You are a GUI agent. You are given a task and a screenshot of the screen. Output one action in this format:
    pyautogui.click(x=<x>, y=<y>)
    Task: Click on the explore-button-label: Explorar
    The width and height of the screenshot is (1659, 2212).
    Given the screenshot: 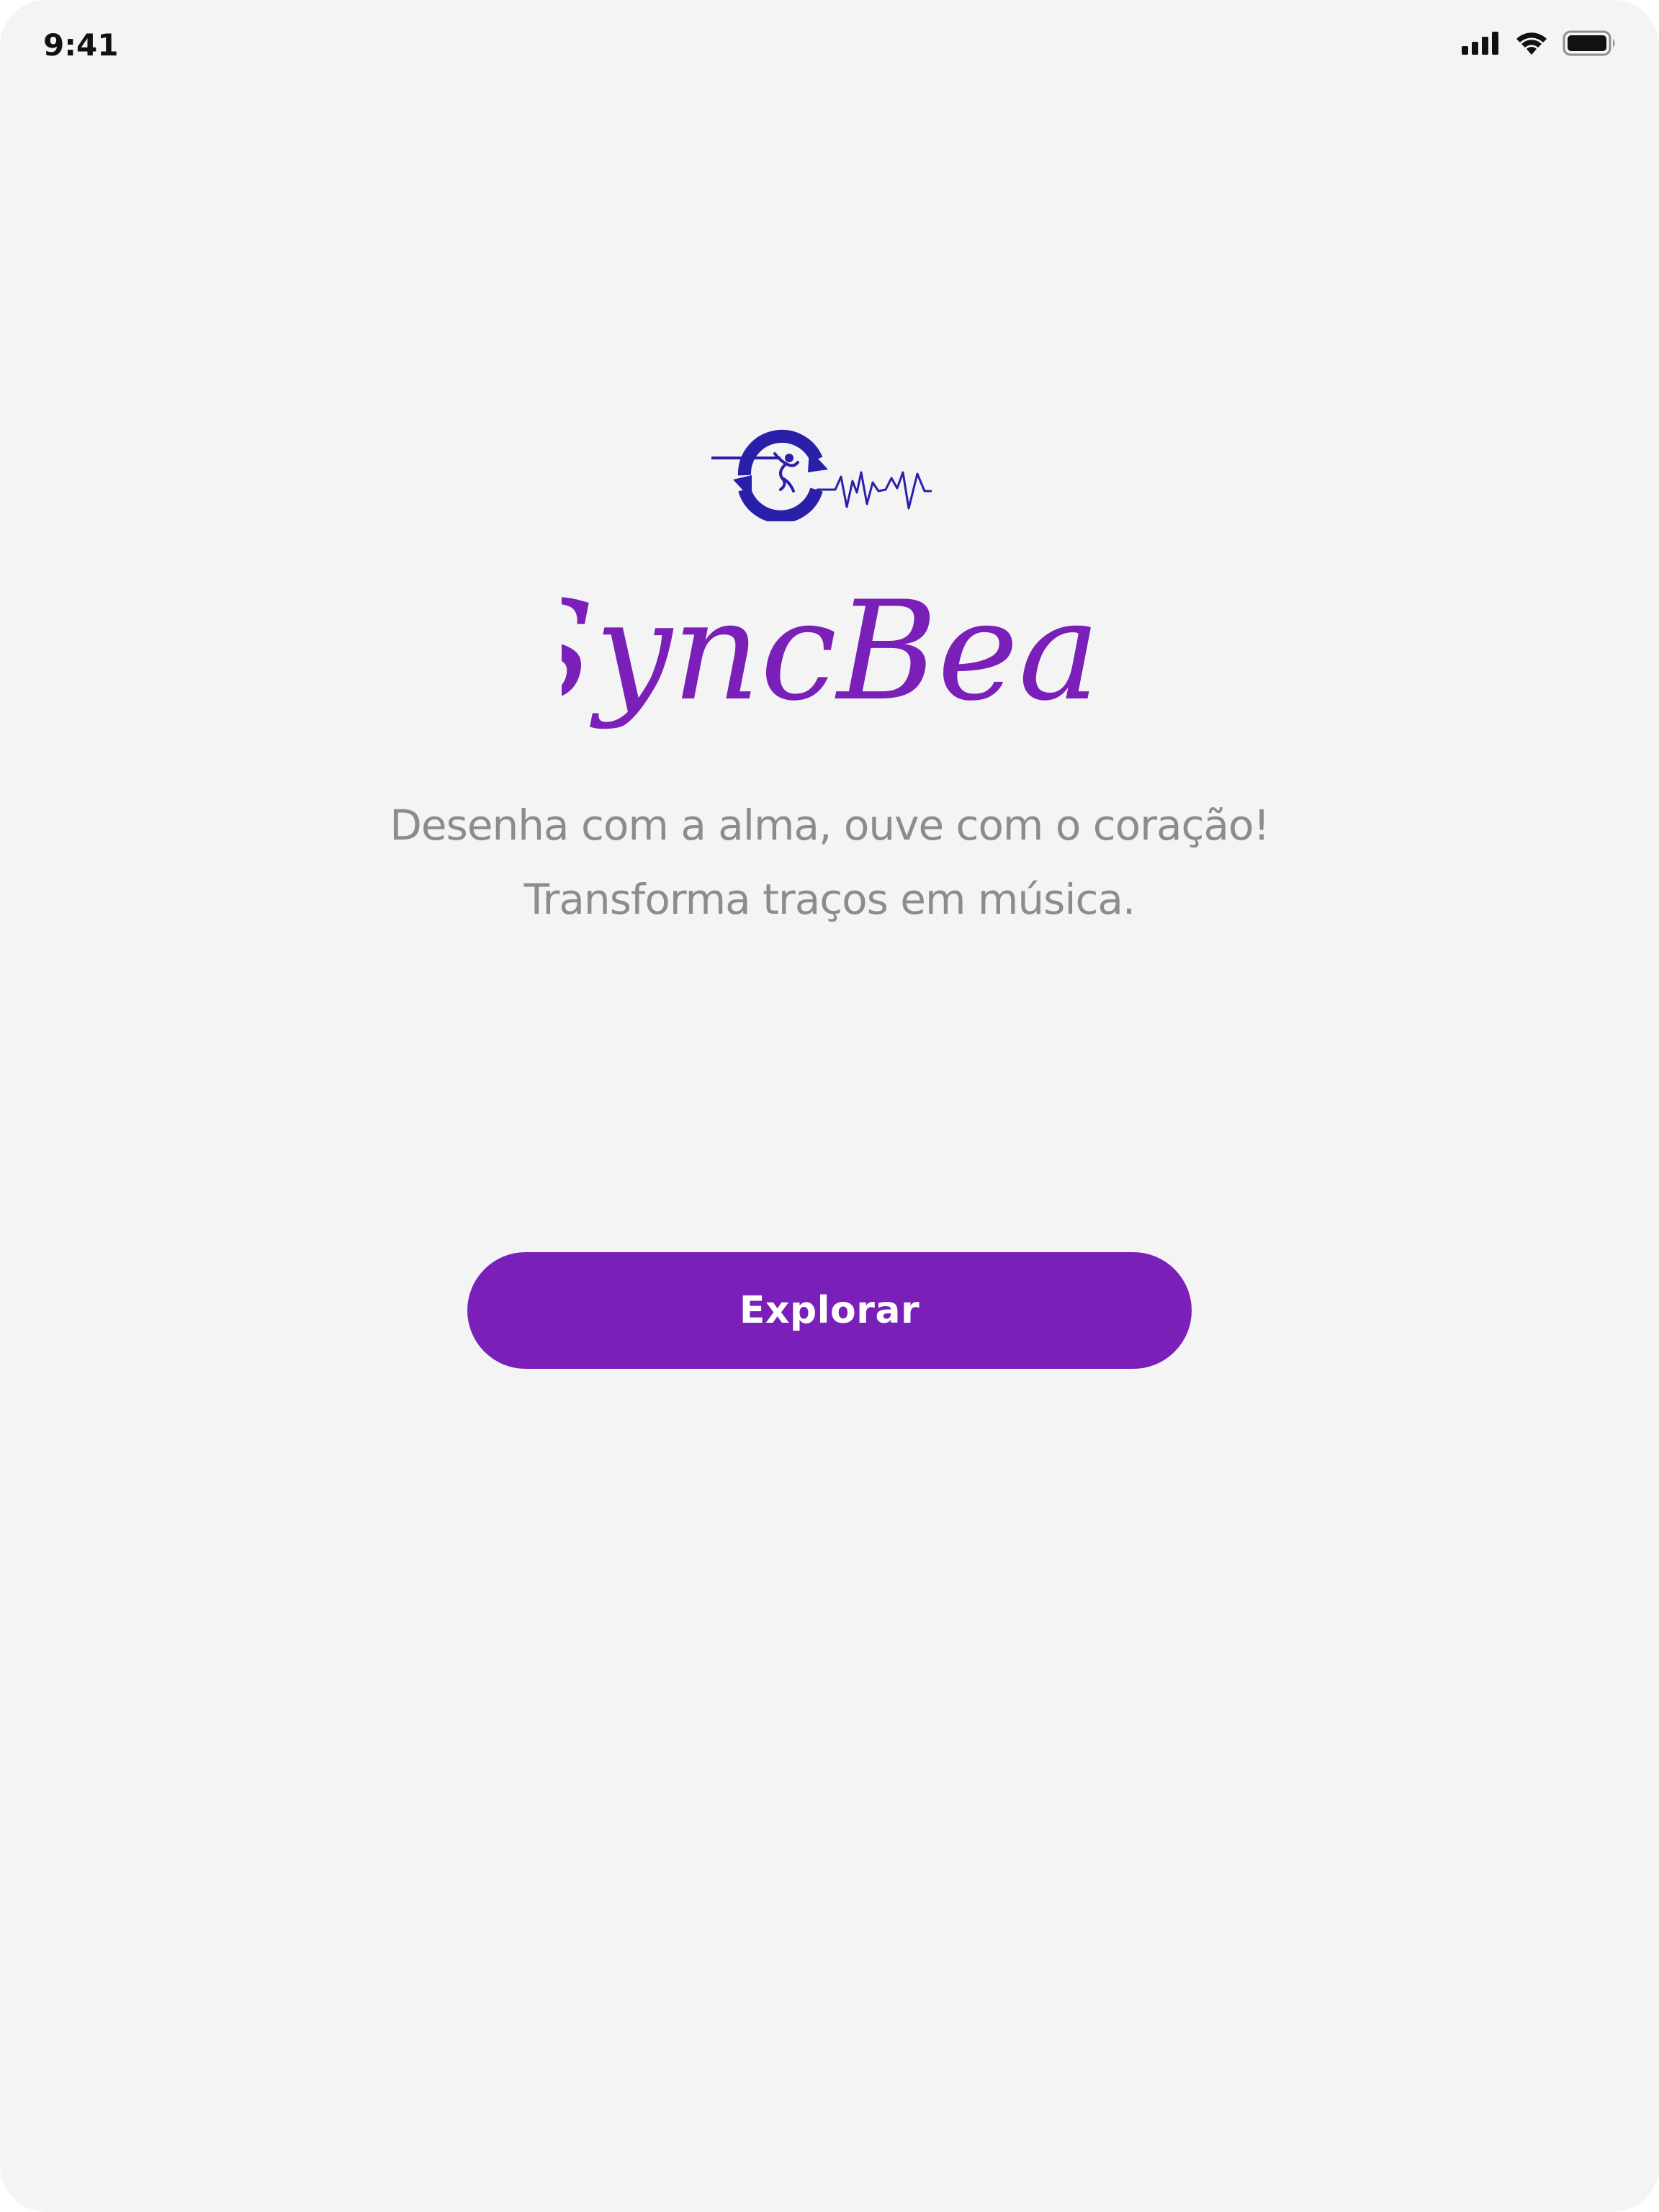 What is the action you would take?
    pyautogui.click(x=829, y=1310)
    